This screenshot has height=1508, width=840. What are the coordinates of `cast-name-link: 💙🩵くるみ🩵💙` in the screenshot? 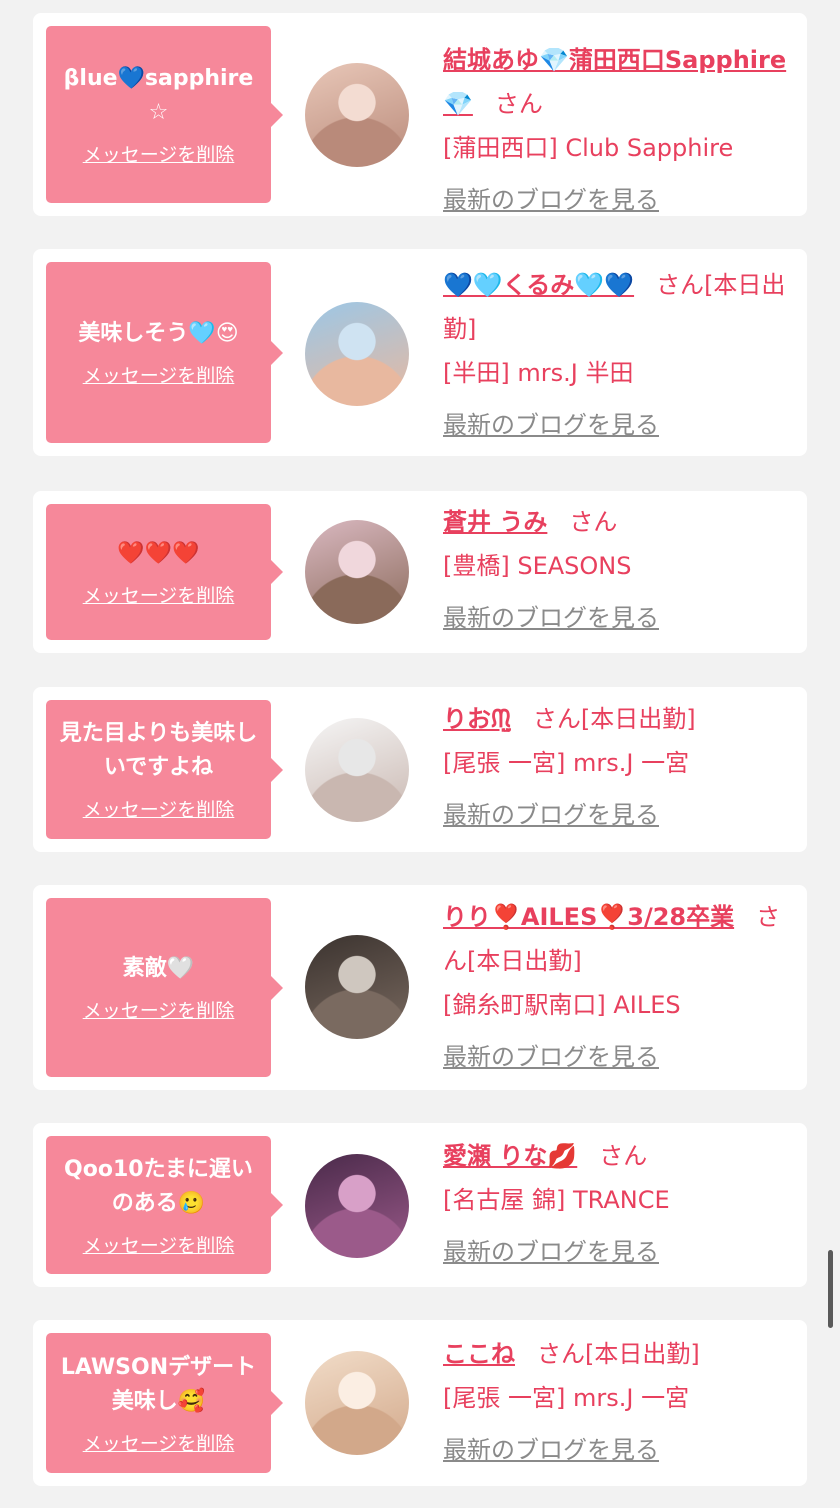 It's located at (538, 285).